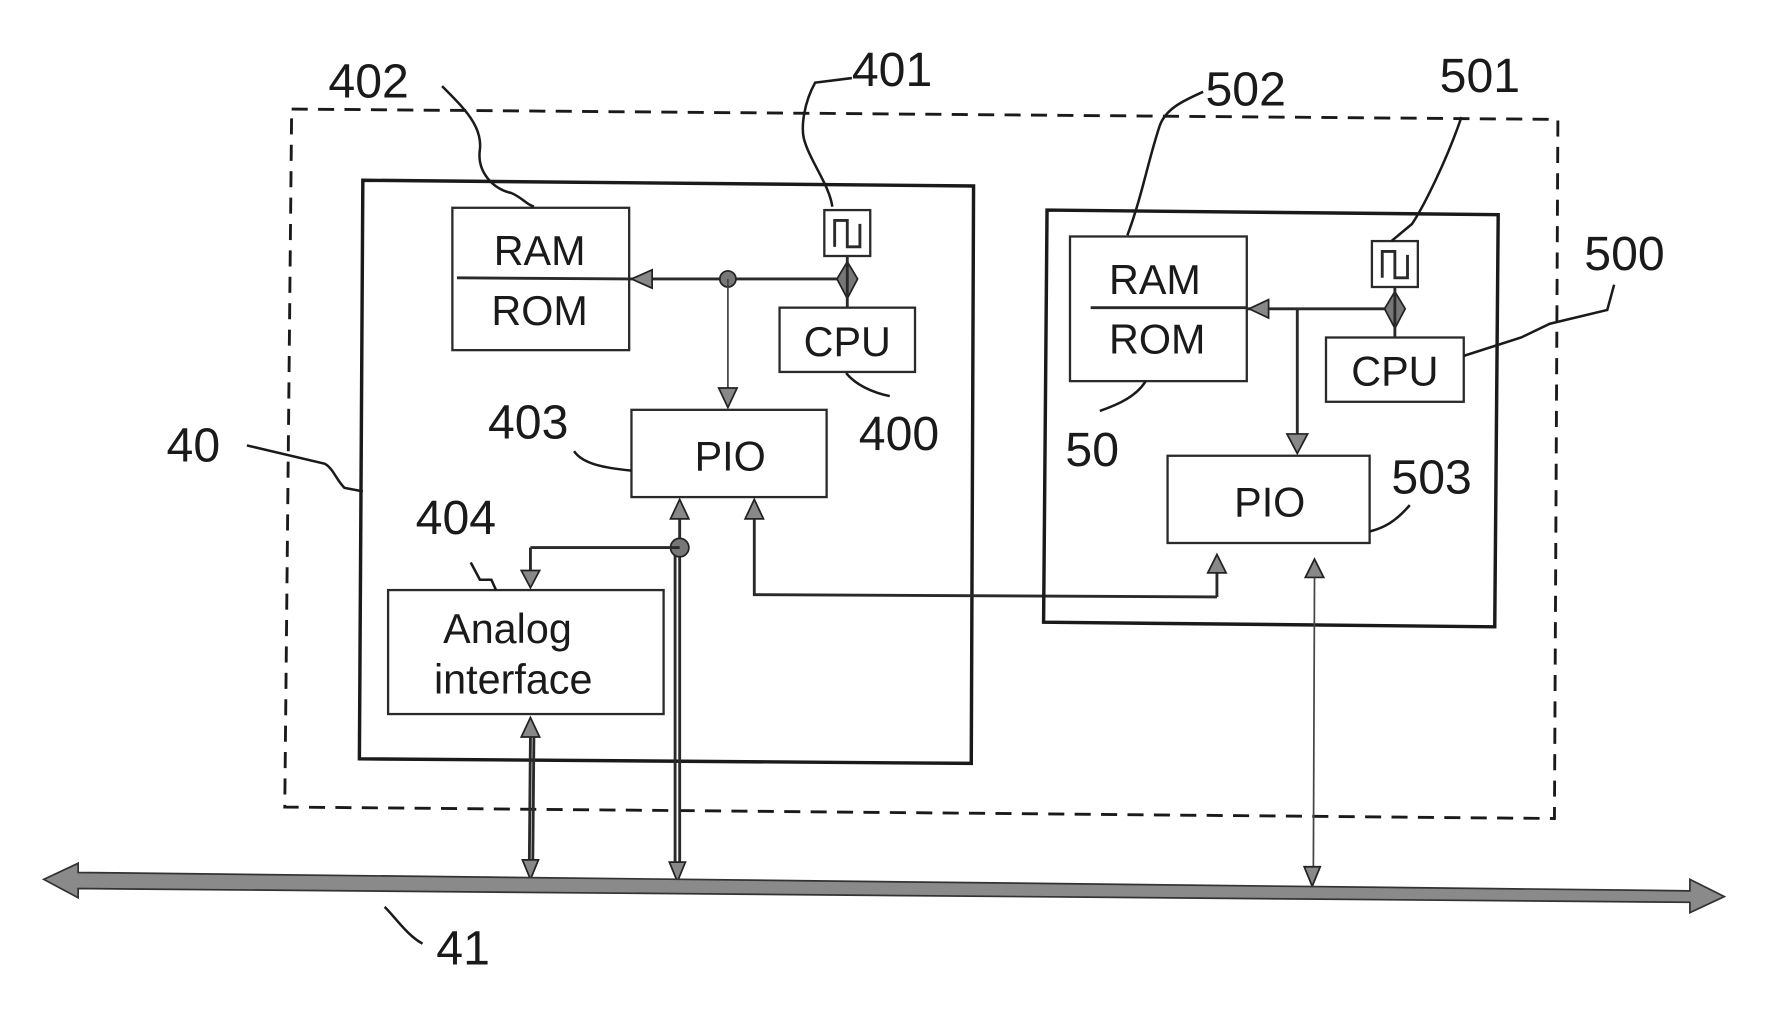 This screenshot has height=1024, width=1791. Describe the element at coordinates (1431, 478) in the screenshot. I see `ref-503: 503` at that location.